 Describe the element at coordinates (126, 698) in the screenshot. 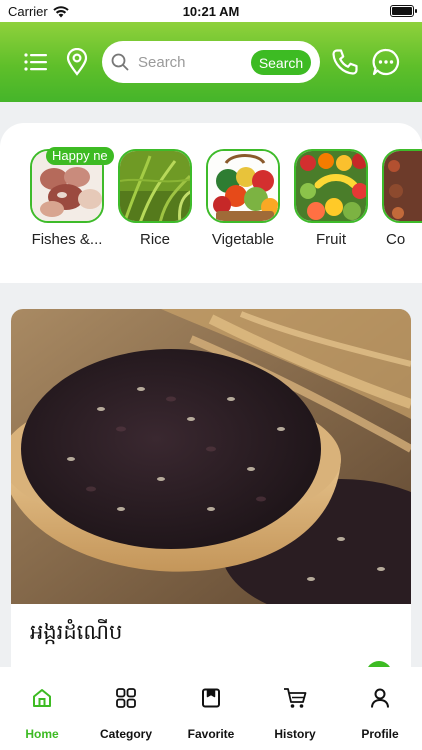

I see `category-grid-icon` at that location.